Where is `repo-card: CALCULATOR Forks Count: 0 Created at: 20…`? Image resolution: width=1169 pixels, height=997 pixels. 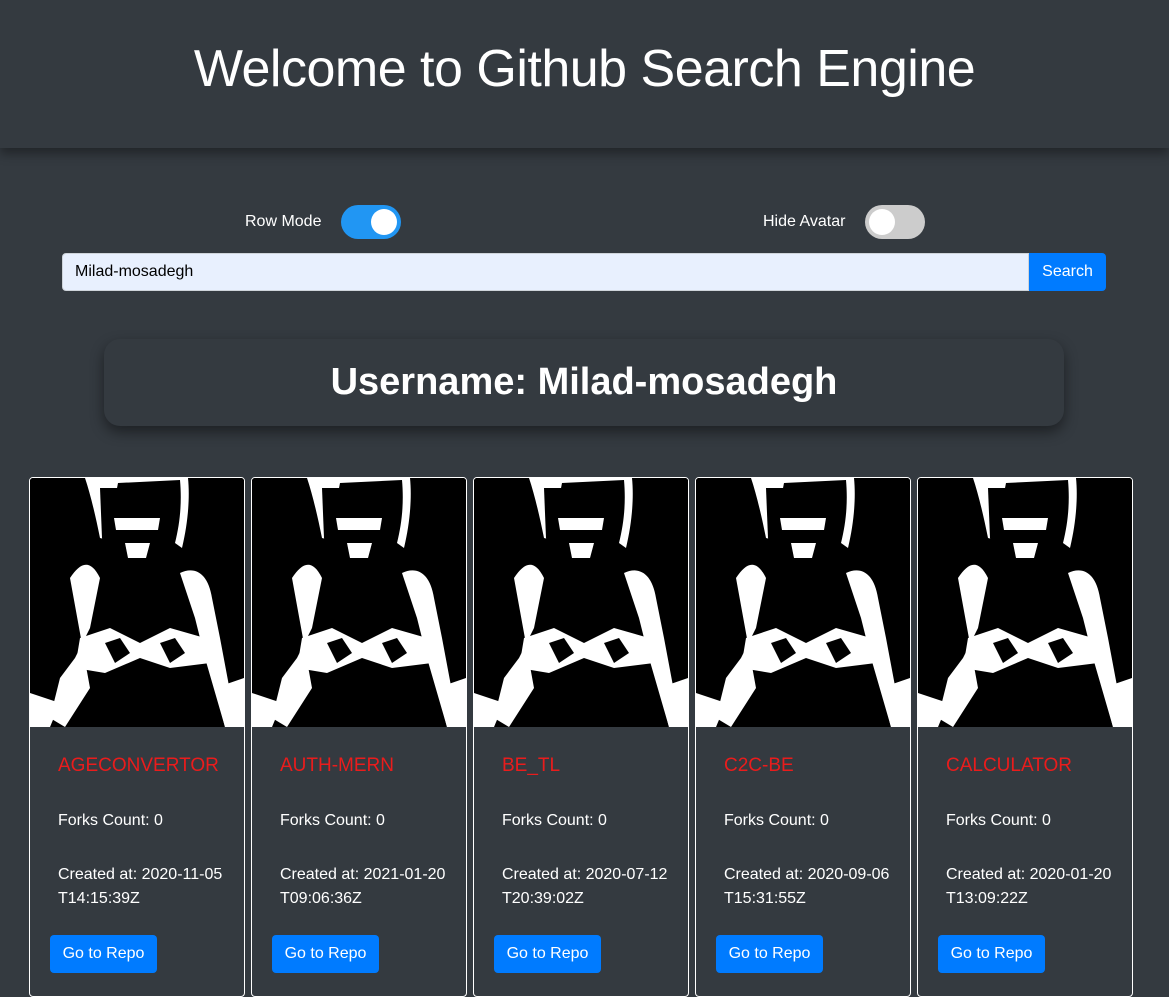
repo-card: CALCULATOR Forks Count: 0 Created at: 20… is located at coordinates (1025, 737).